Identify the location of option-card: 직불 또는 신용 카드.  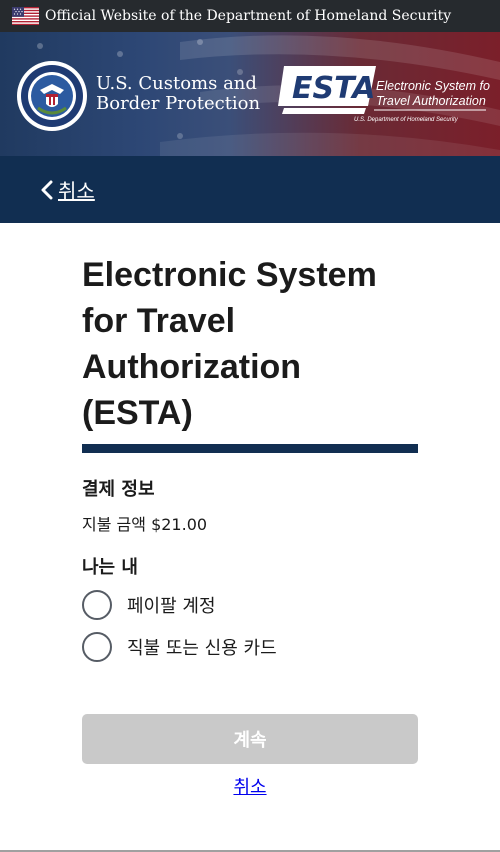
(250, 647).